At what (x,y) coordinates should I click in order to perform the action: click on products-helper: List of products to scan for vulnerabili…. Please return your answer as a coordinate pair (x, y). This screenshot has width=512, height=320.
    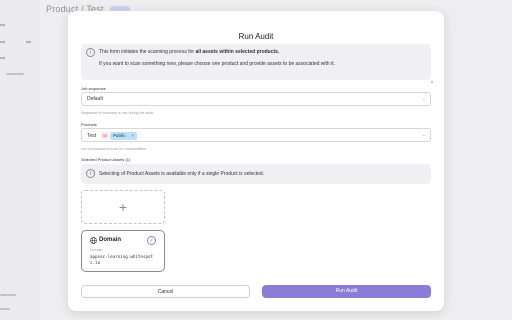
    Looking at the image, I should click on (114, 149).